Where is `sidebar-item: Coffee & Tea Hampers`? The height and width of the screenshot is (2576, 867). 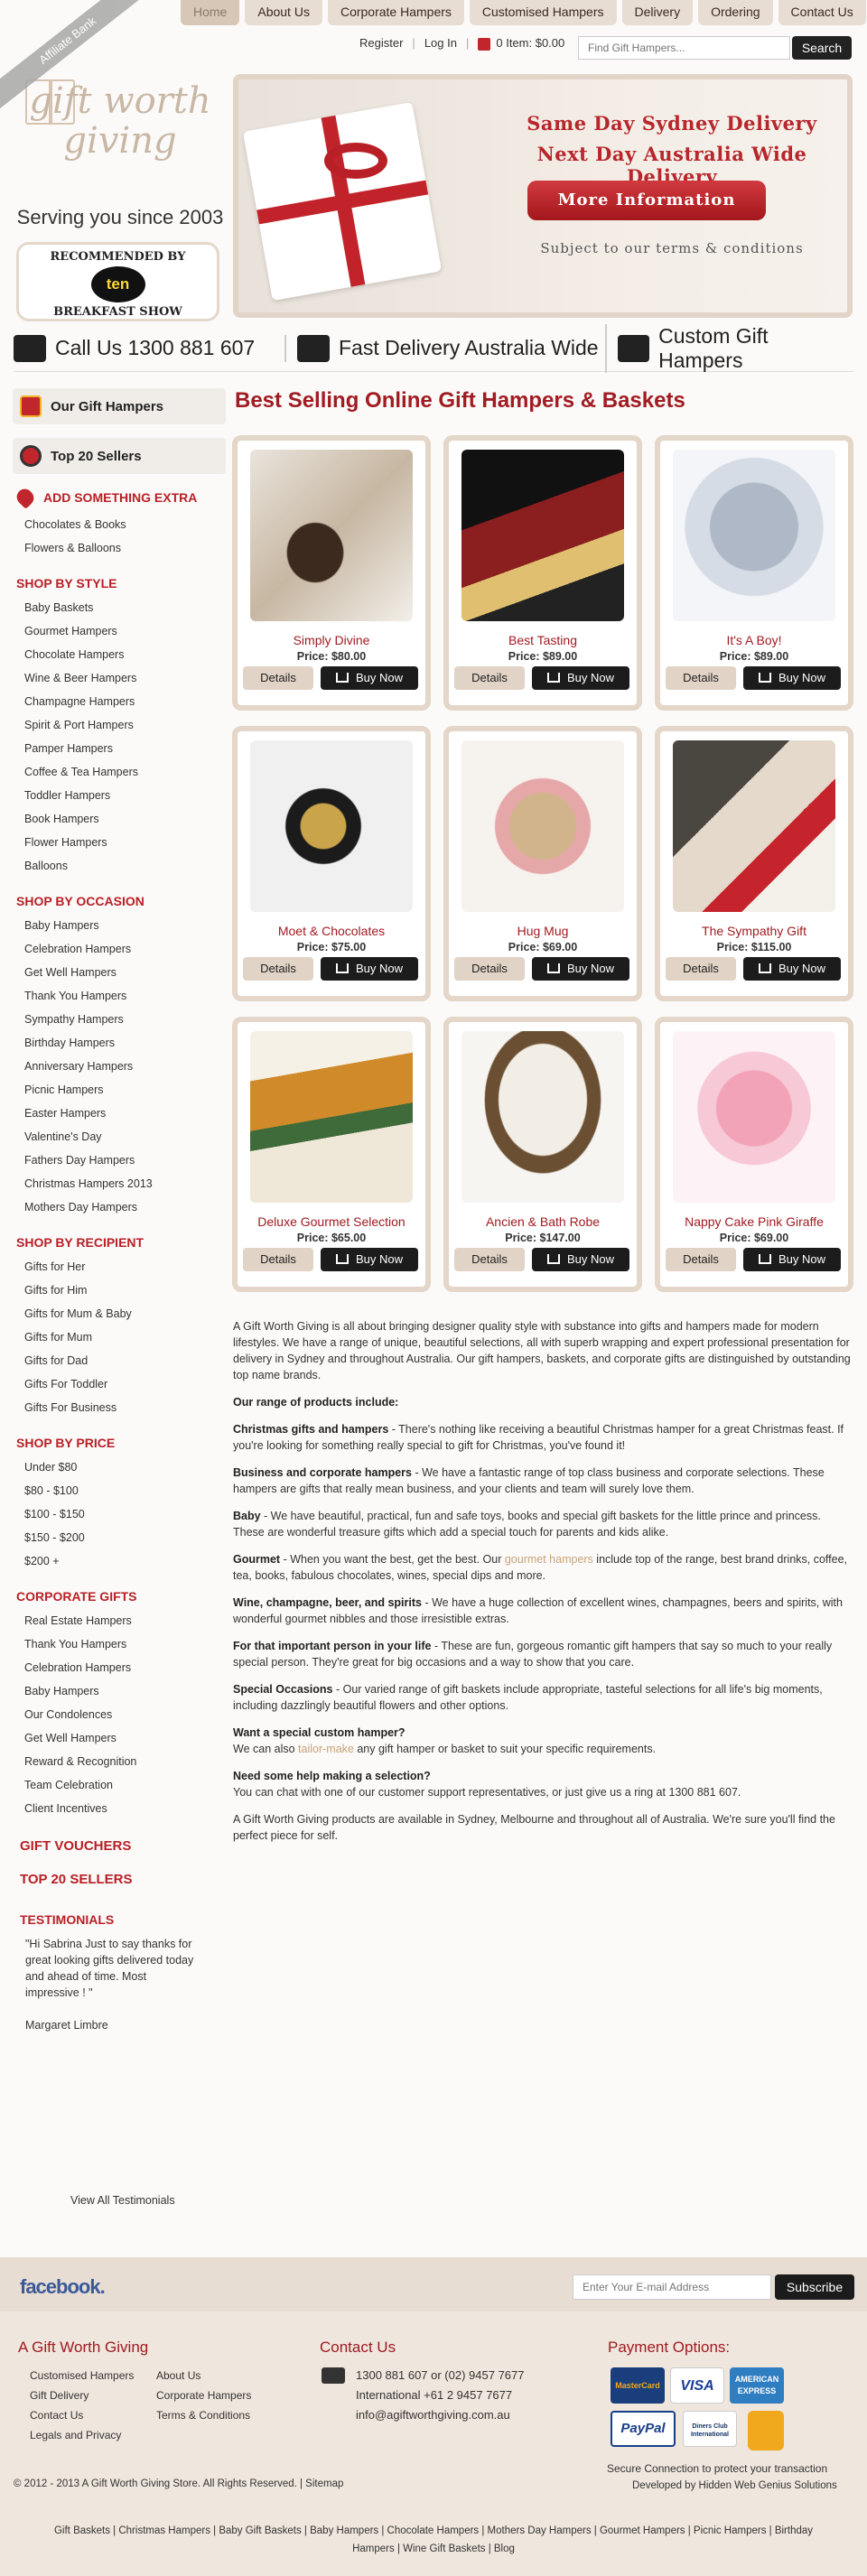 sidebar-item: Coffee & Tea Hampers is located at coordinates (120, 772).